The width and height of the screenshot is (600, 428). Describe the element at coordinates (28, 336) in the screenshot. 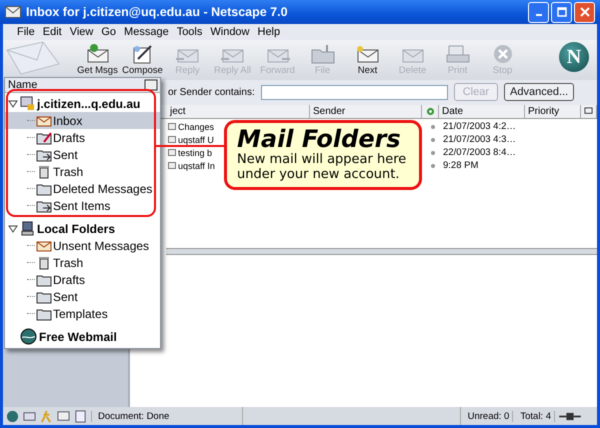

I see `globe-icon` at that location.